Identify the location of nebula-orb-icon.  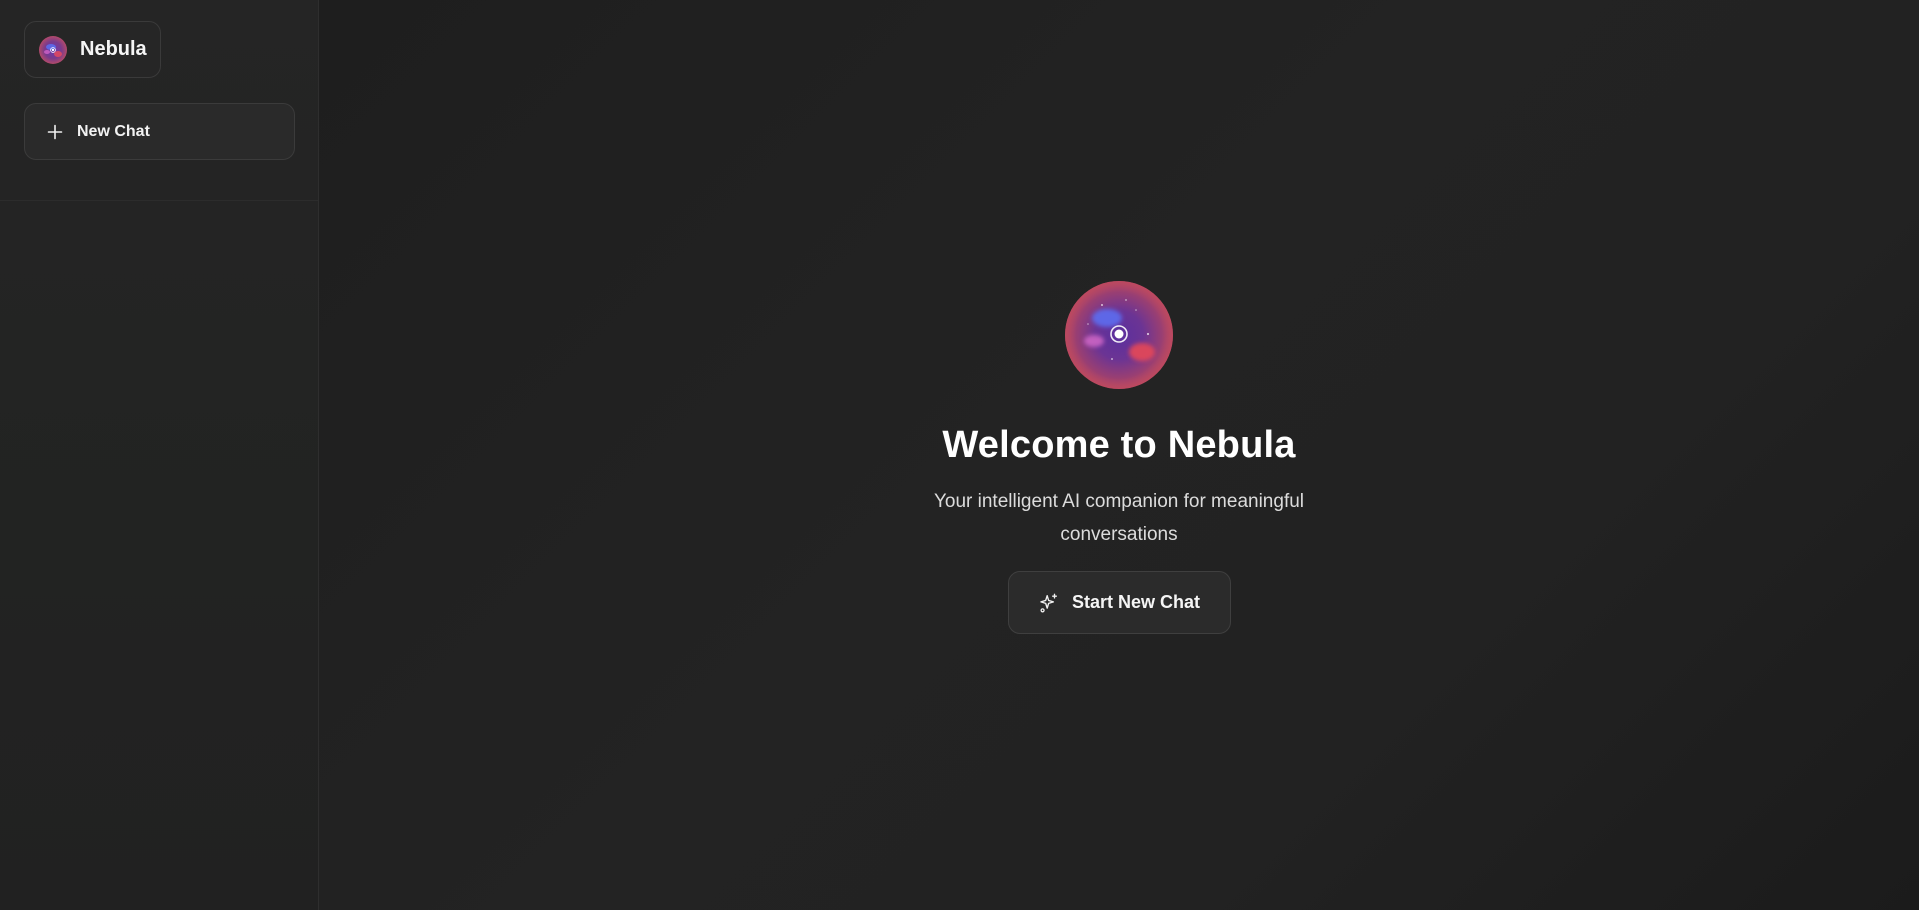
(1119, 335).